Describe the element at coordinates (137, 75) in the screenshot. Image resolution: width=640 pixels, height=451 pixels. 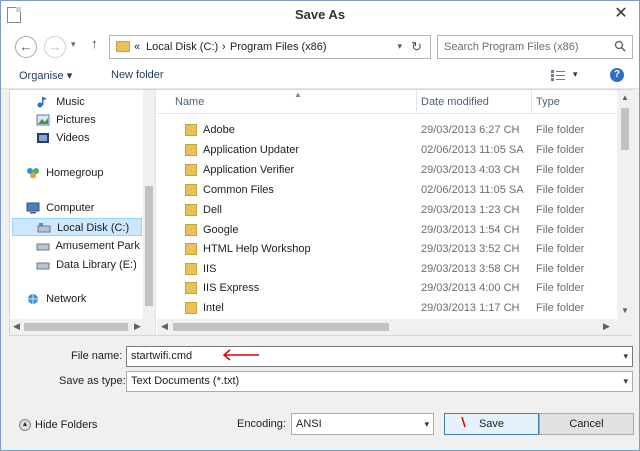
I see `new-folder-button: New folder` at that location.